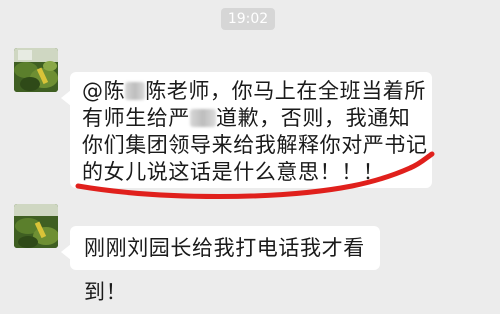 This screenshot has width=500, height=314. What do you see at coordinates (104, 91) in the screenshot?
I see `message-text: @陈` at bounding box center [104, 91].